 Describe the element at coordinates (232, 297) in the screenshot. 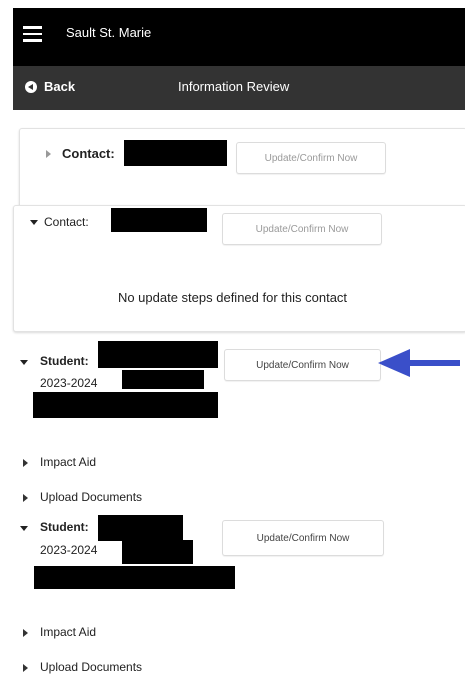

I see `no-update-steps-message: No update steps defined for this contact` at that location.